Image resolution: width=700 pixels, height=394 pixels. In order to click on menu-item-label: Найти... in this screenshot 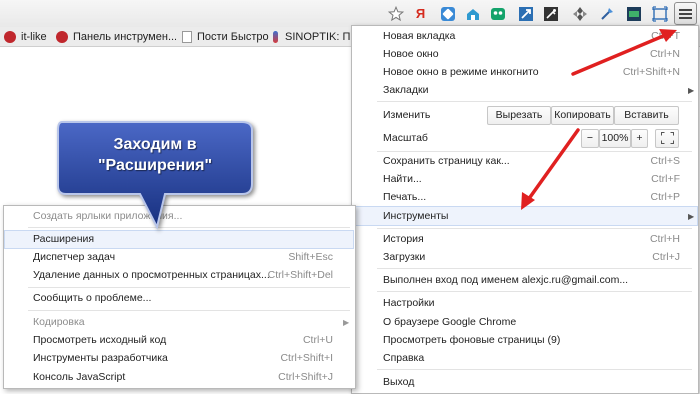, I will do `click(402, 179)`.